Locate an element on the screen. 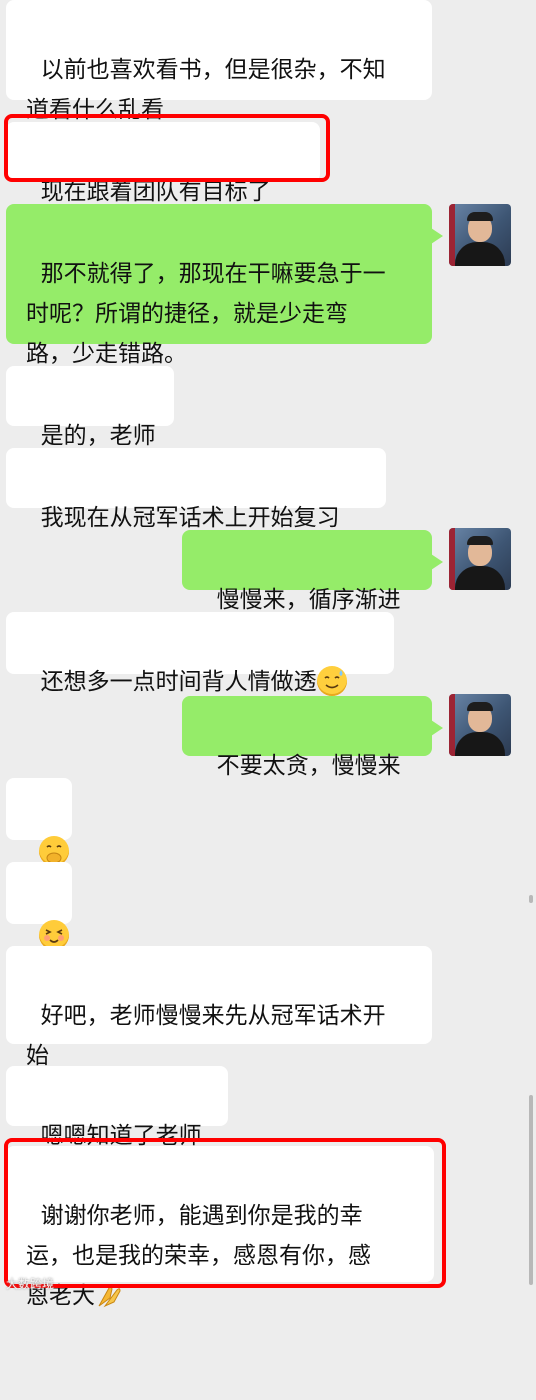  message-bubble-incoming: 以前也喜欢看书，但是很杂，不知 道看什么乱看 is located at coordinates (219, 61).